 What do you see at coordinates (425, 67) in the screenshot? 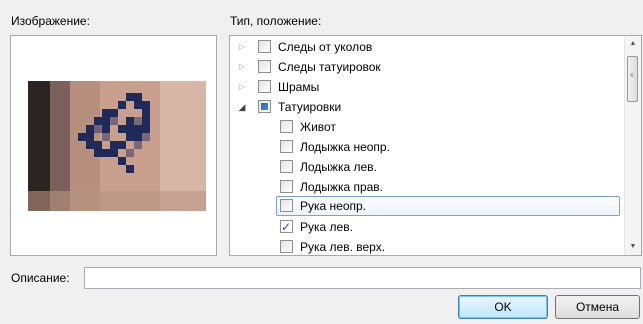
I see `tree-item: ▷ Следы татуировок` at bounding box center [425, 67].